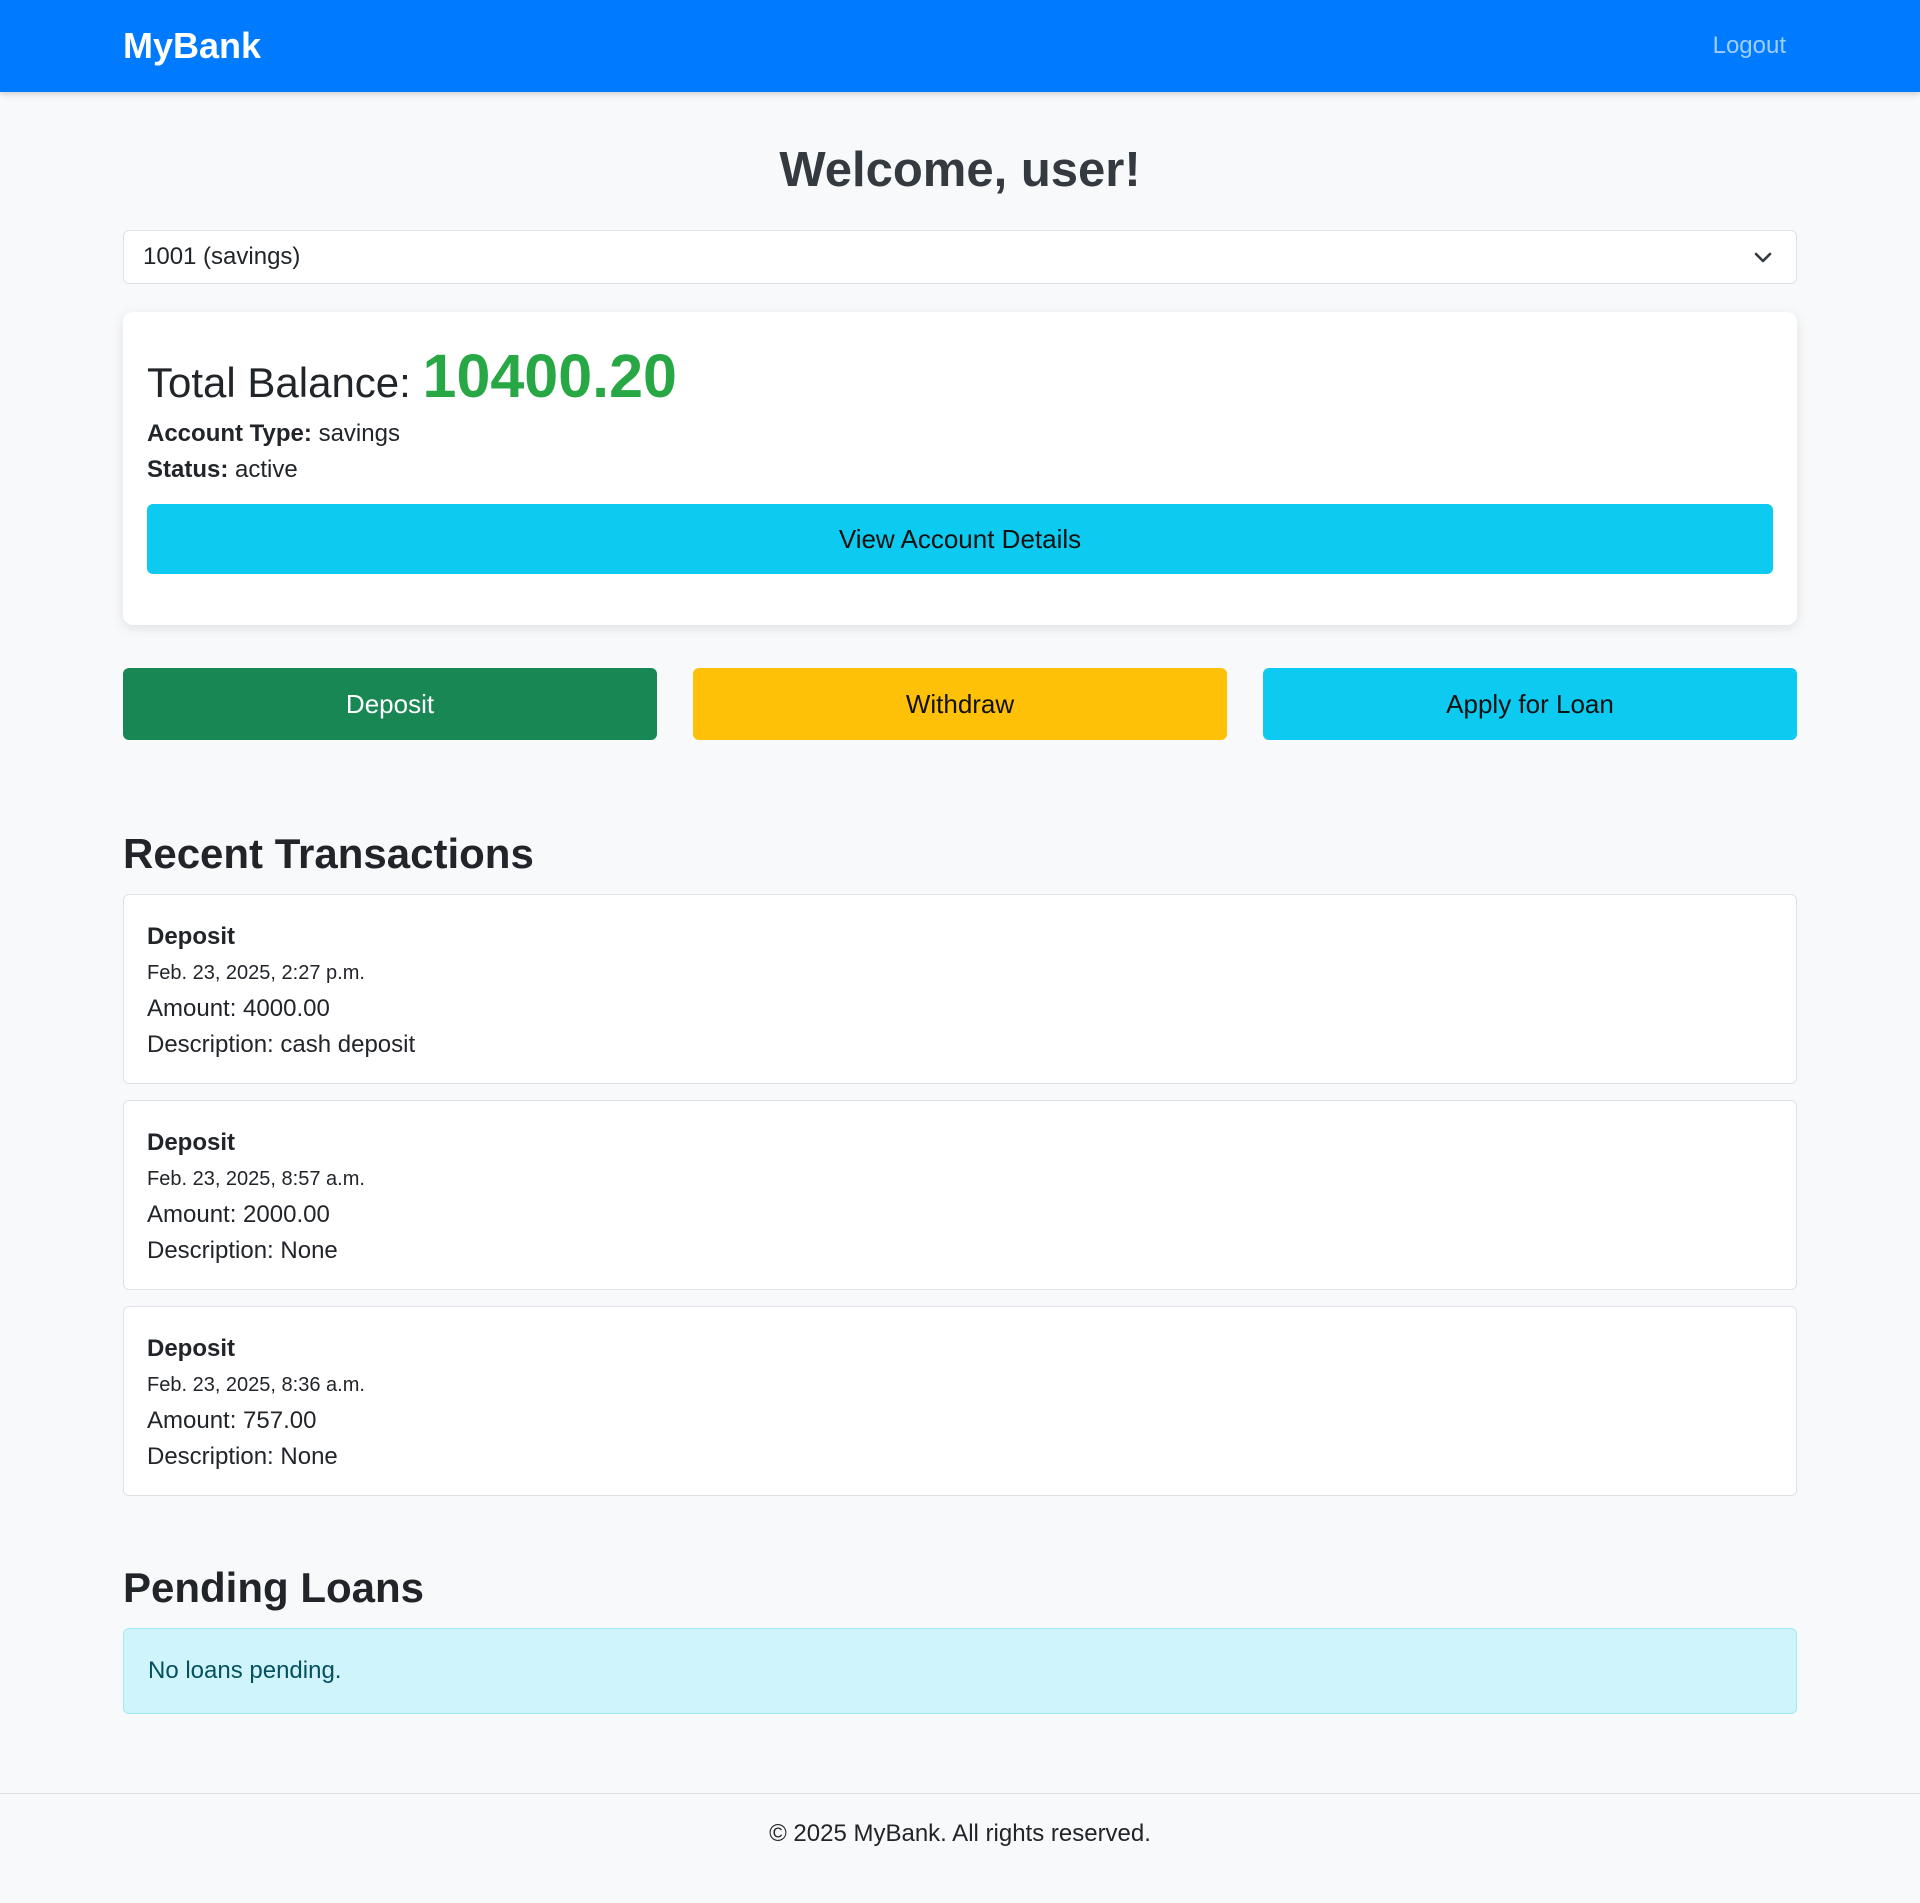  I want to click on status-value: active, so click(266, 469).